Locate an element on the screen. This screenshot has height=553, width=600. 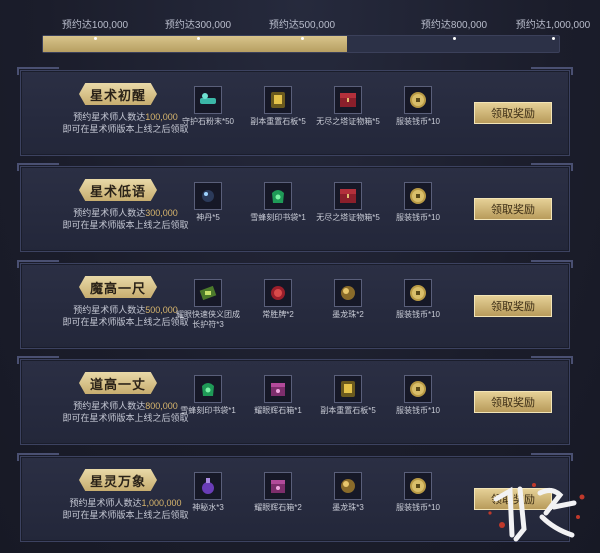
reward-item: 耀眼快速侠义团成长护符*3 is located at coordinates (208, 304).